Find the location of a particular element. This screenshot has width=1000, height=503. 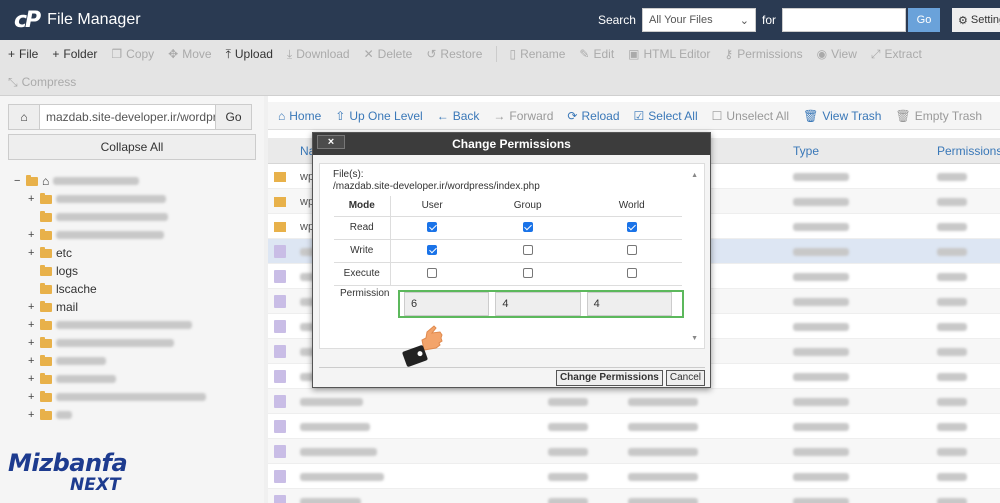

user-read-checkbox is located at coordinates (432, 227).